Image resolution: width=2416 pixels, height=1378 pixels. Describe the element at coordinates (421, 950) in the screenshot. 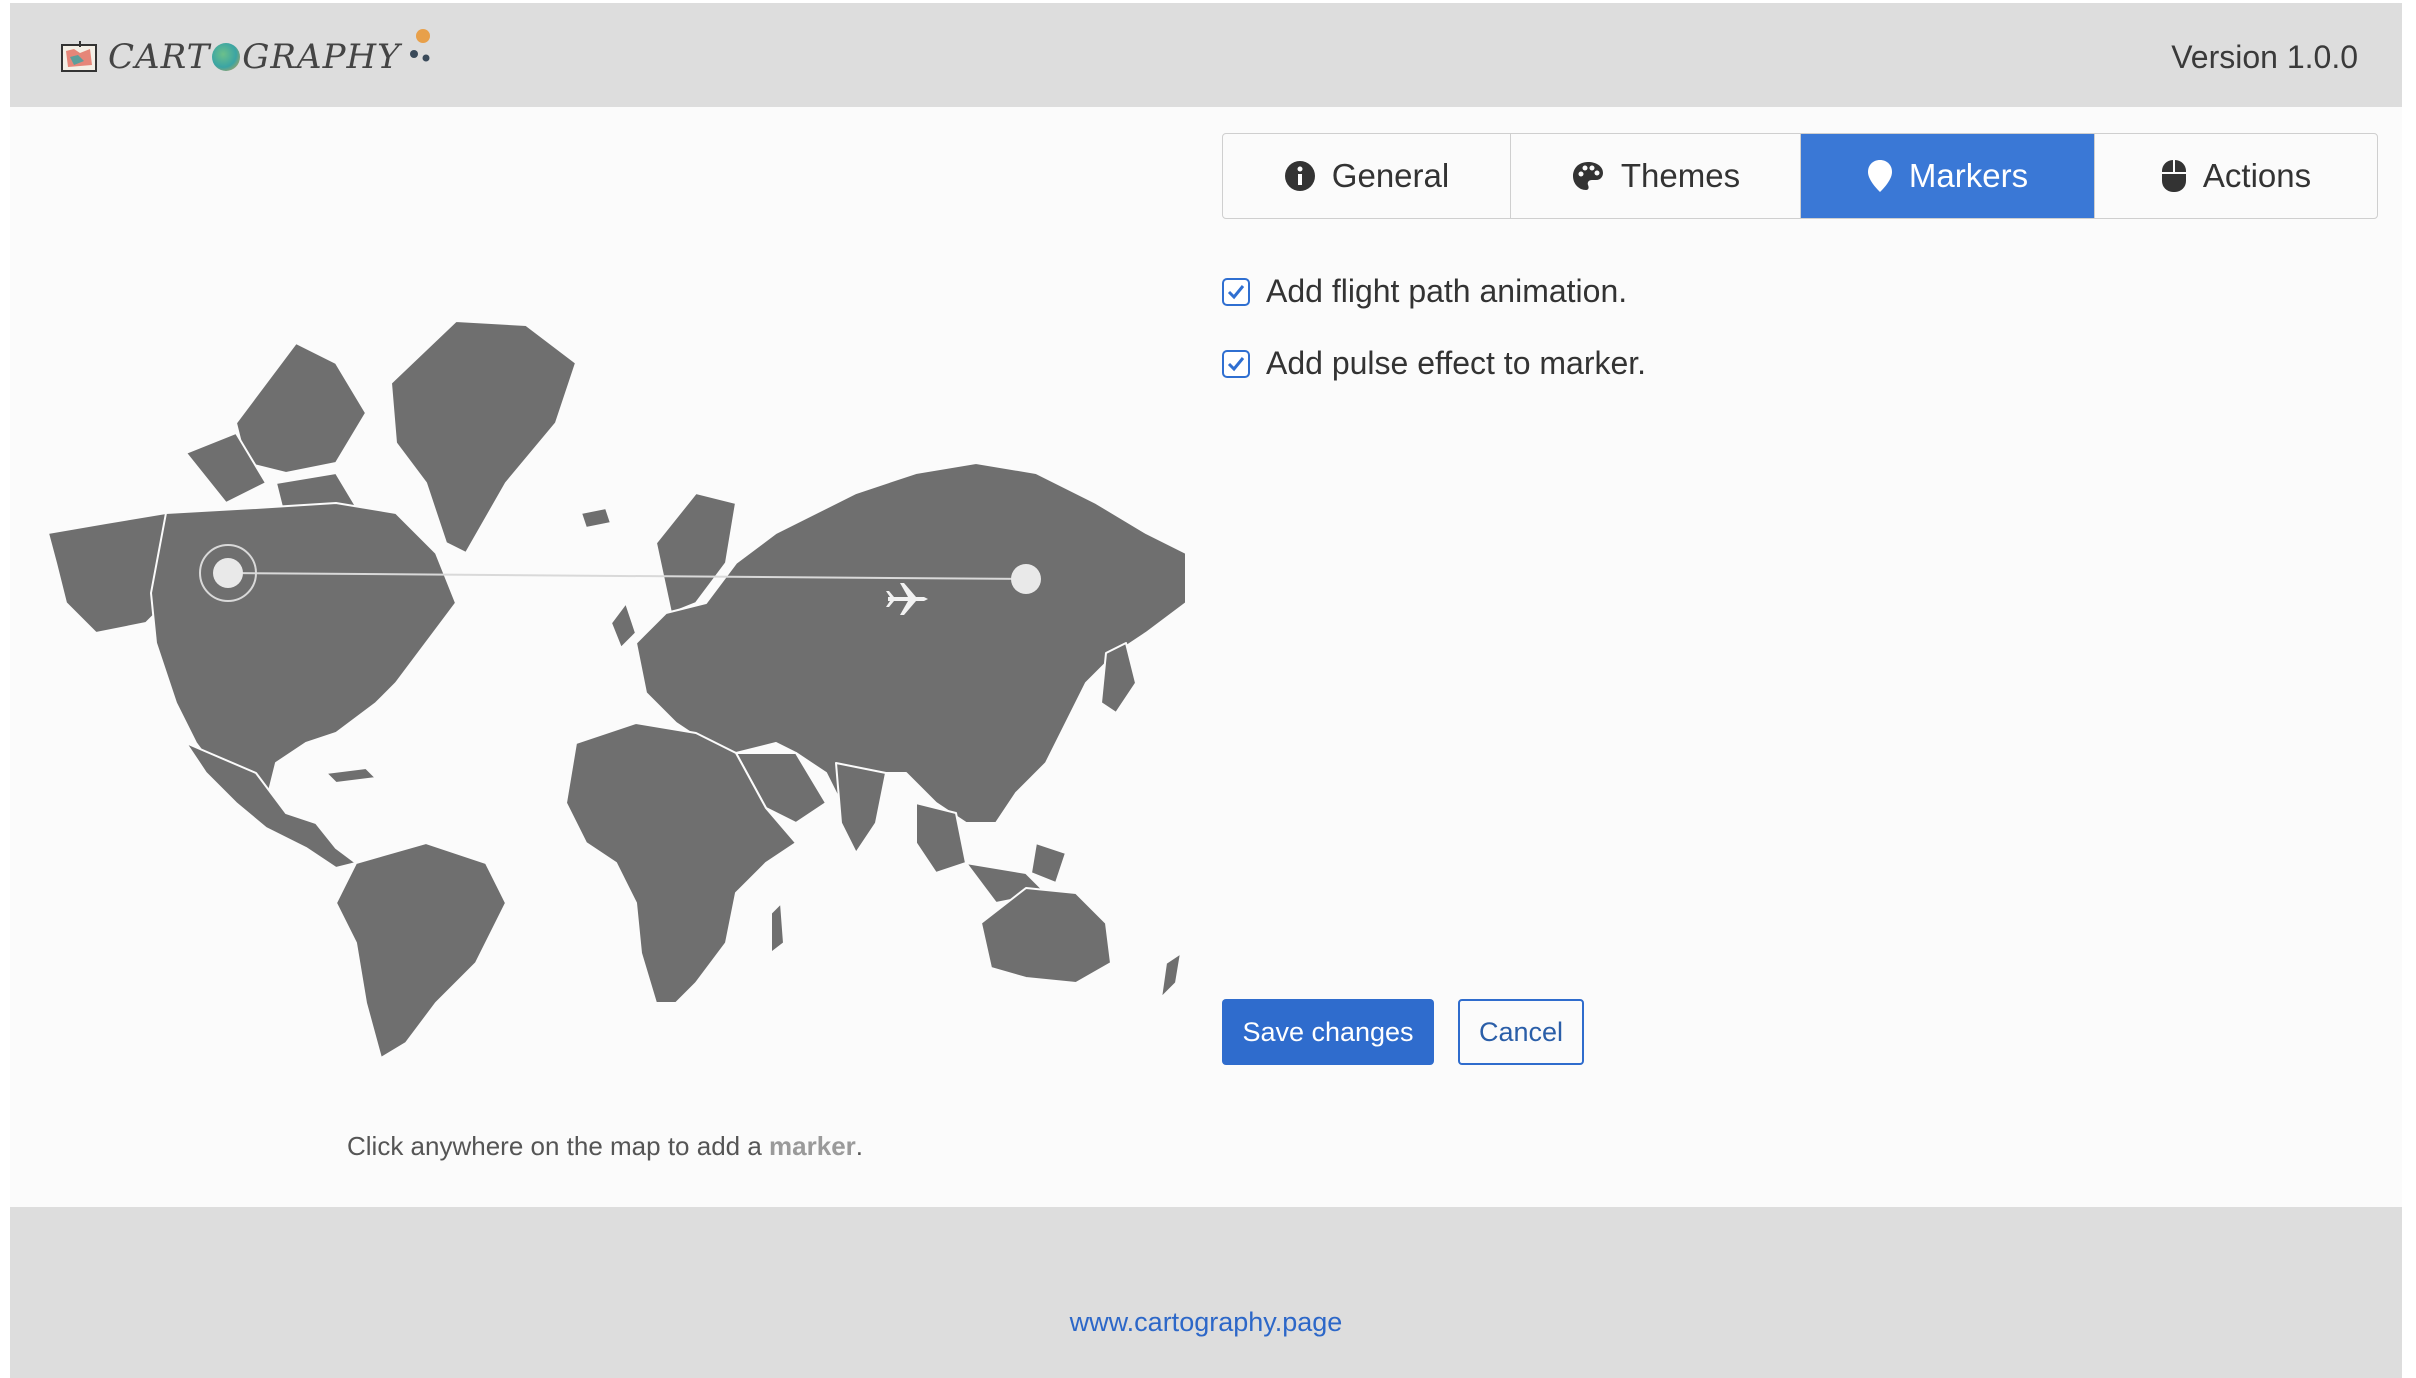

I see `south-america` at that location.